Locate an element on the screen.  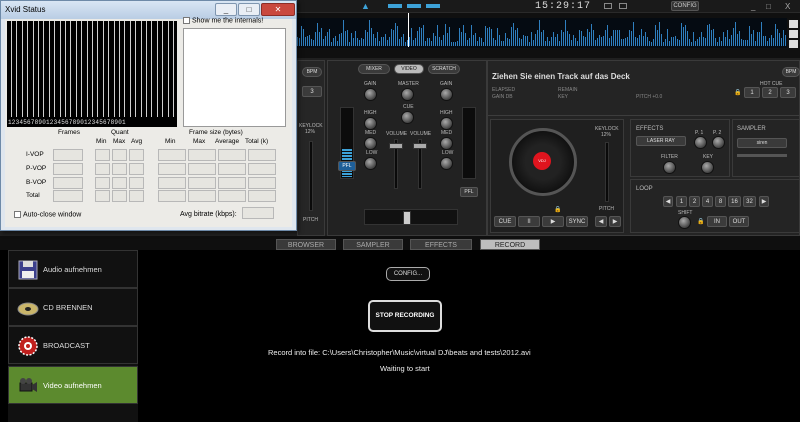
loop-2: 2 is located at coordinates (694, 201).